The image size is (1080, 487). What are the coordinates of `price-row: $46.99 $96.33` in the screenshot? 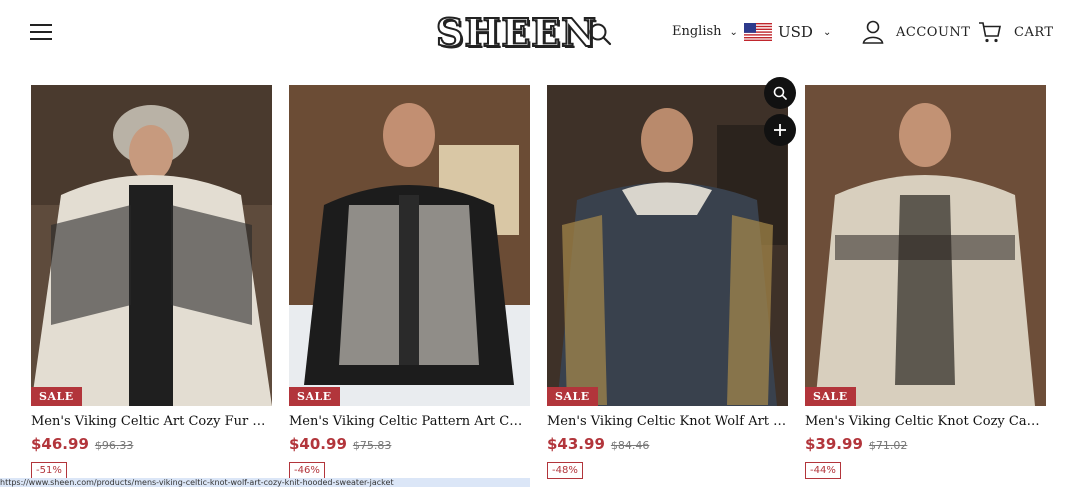 It's located at (151, 444).